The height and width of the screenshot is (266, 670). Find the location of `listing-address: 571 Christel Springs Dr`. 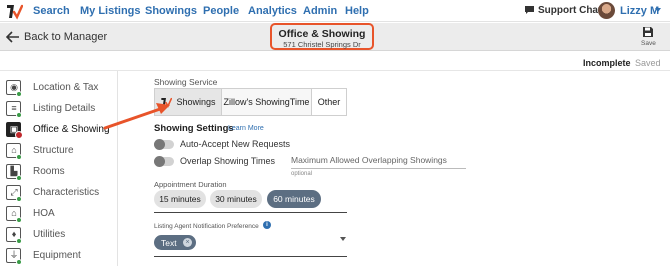

listing-address: 571 Christel Springs Dr is located at coordinates (322, 44).